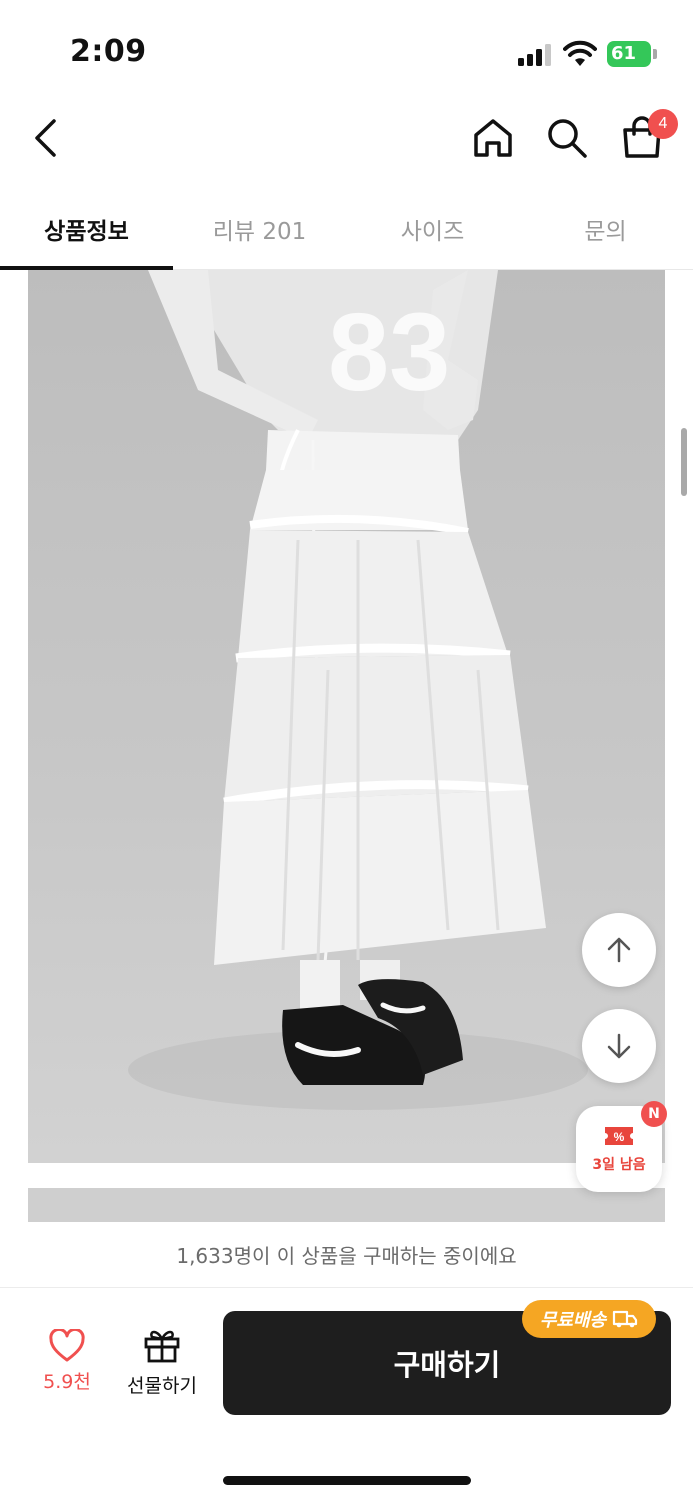 This screenshot has height=1500, width=693. Describe the element at coordinates (619, 1165) in the screenshot. I see `coupon-label: 3일 남음` at that location.